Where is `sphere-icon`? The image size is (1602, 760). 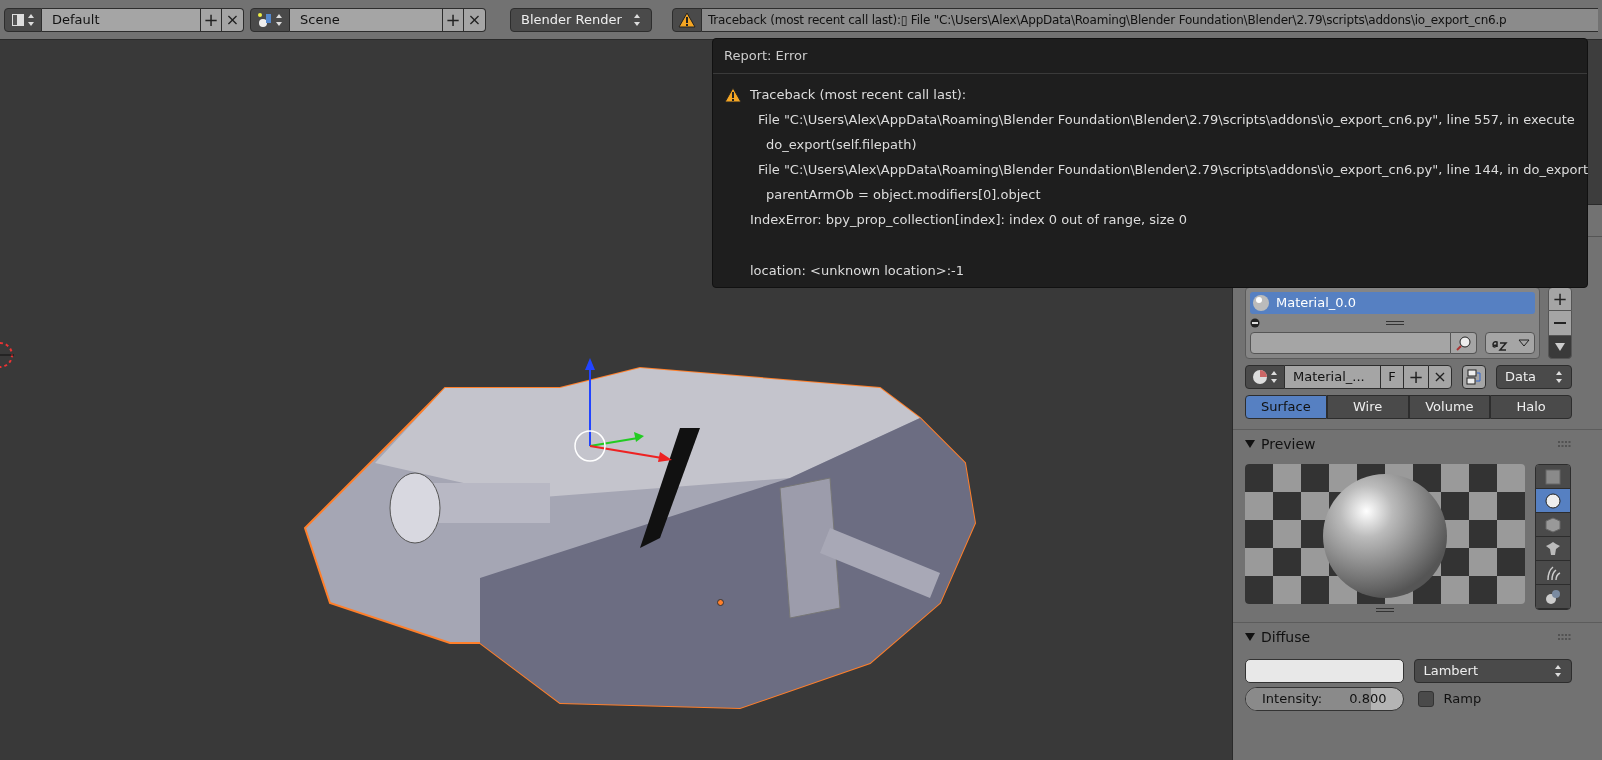 sphere-icon is located at coordinates (1553, 500).